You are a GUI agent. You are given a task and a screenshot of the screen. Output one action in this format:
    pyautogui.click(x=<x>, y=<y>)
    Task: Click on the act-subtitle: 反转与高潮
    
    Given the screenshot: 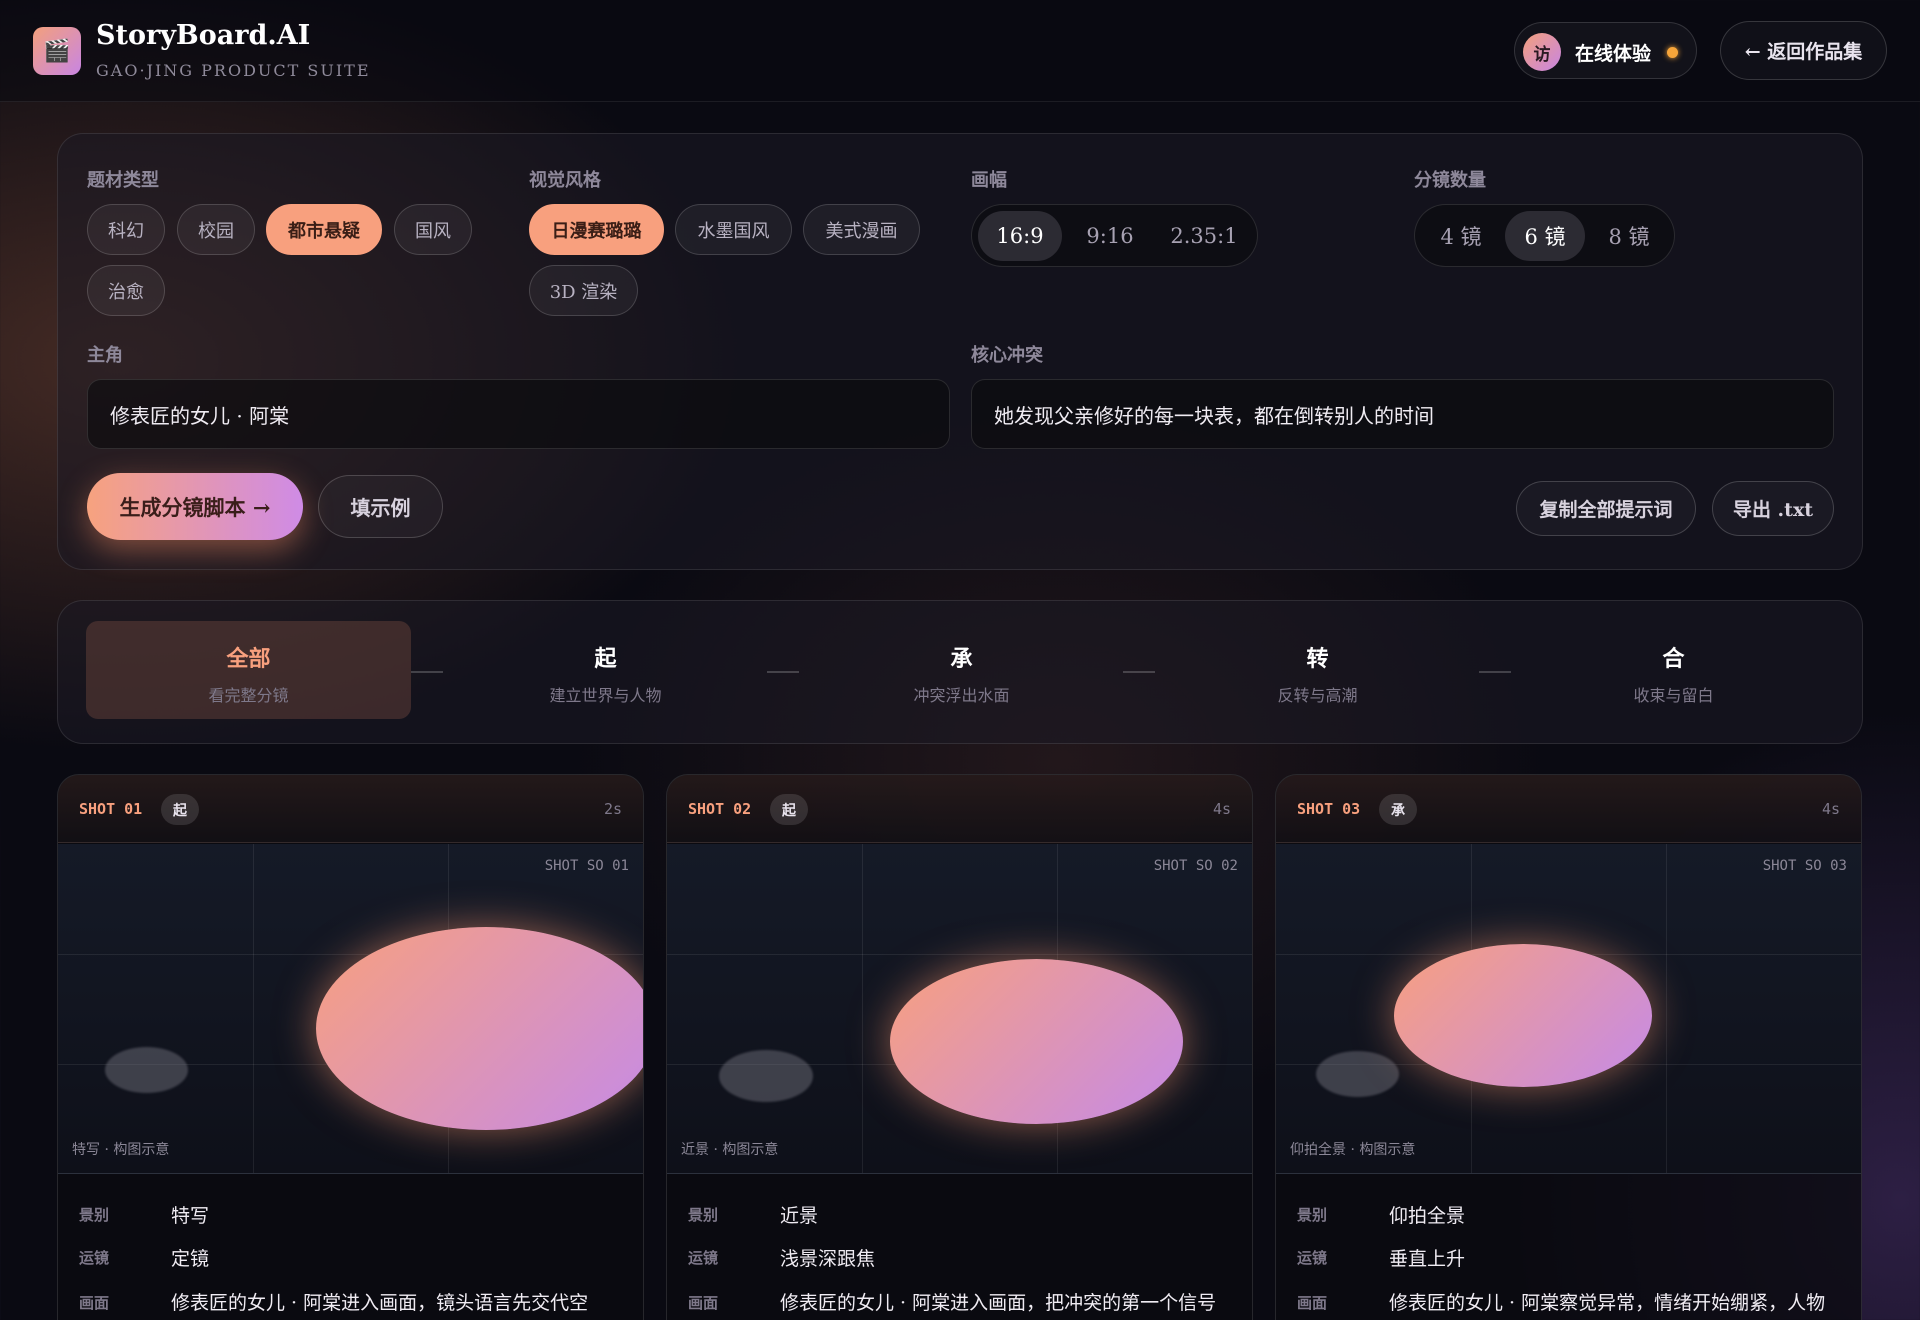 What is the action you would take?
    pyautogui.click(x=1317, y=695)
    